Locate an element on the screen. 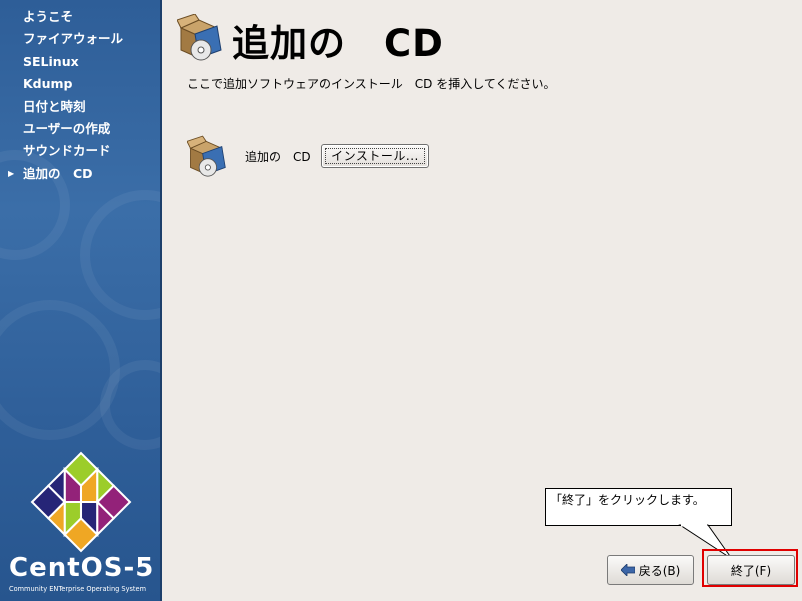 The width and height of the screenshot is (802, 601). step-sound-card: サウンドカード is located at coordinates (80, 151).